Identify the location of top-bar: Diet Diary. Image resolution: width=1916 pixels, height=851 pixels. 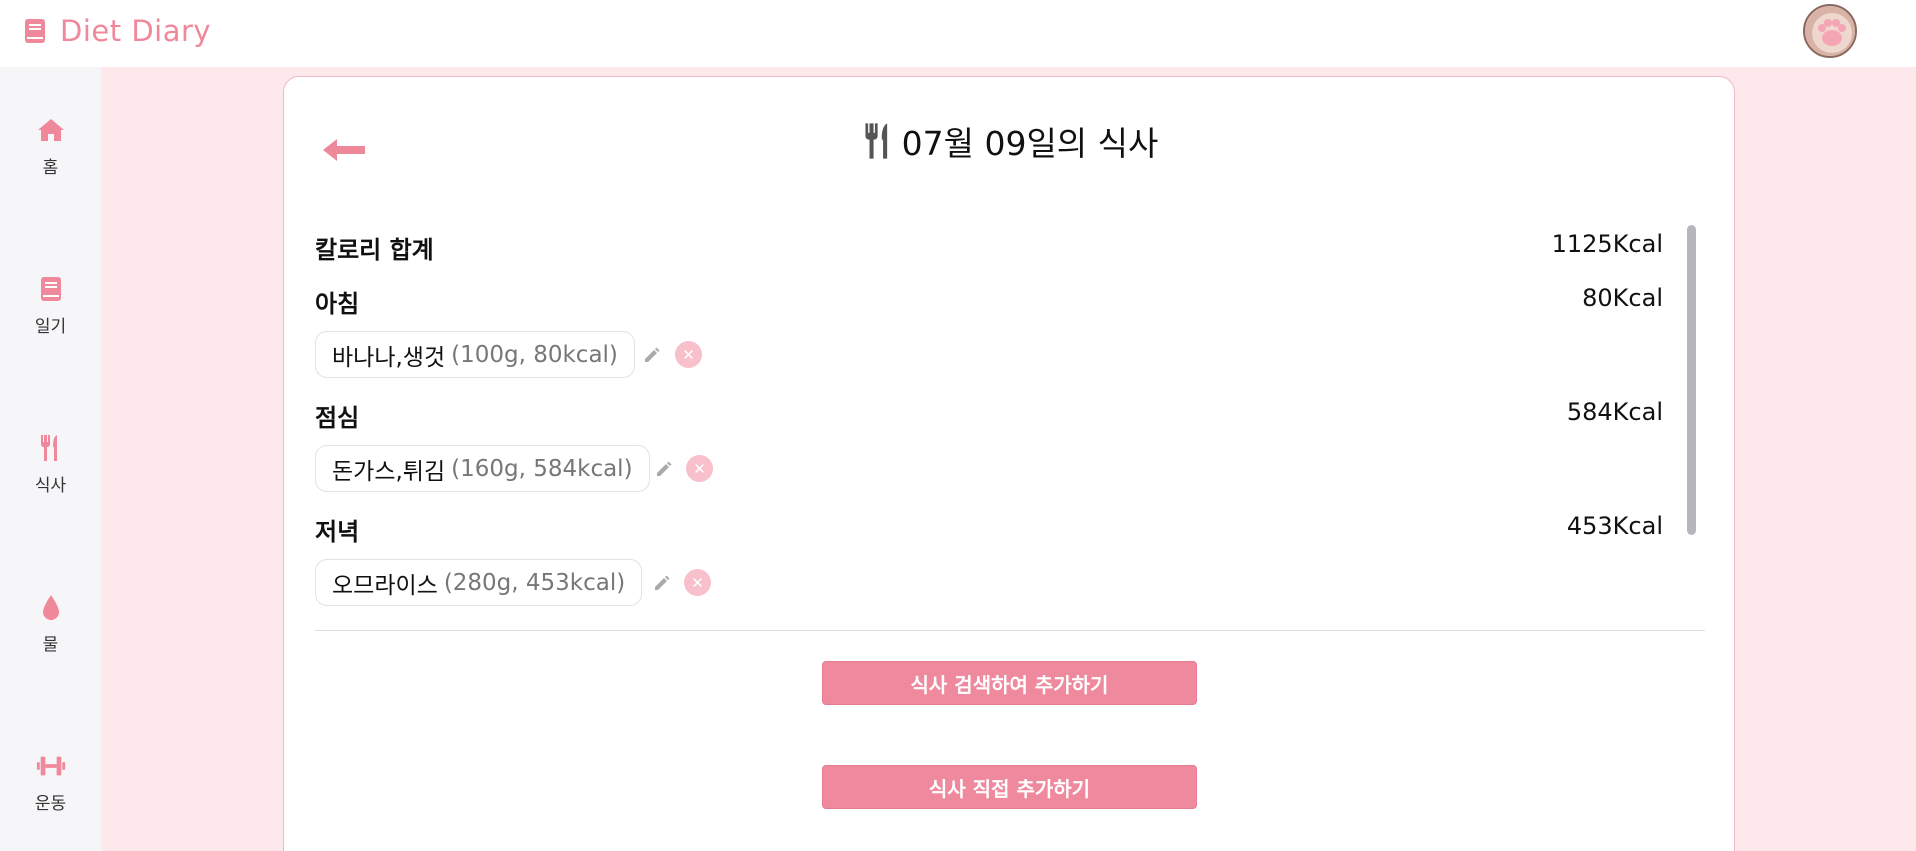
(958, 33).